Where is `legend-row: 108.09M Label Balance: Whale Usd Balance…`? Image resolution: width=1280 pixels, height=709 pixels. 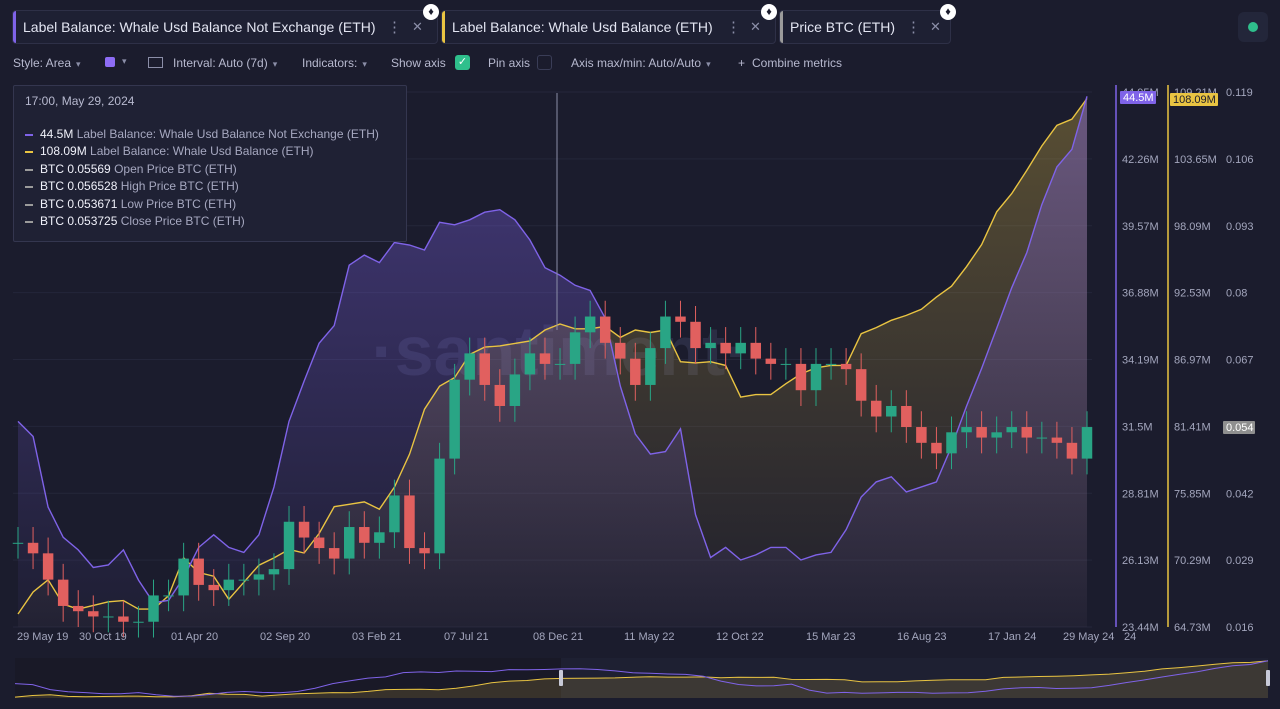 legend-row: 108.09M Label Balance: Whale Usd Balance… is located at coordinates (169, 151).